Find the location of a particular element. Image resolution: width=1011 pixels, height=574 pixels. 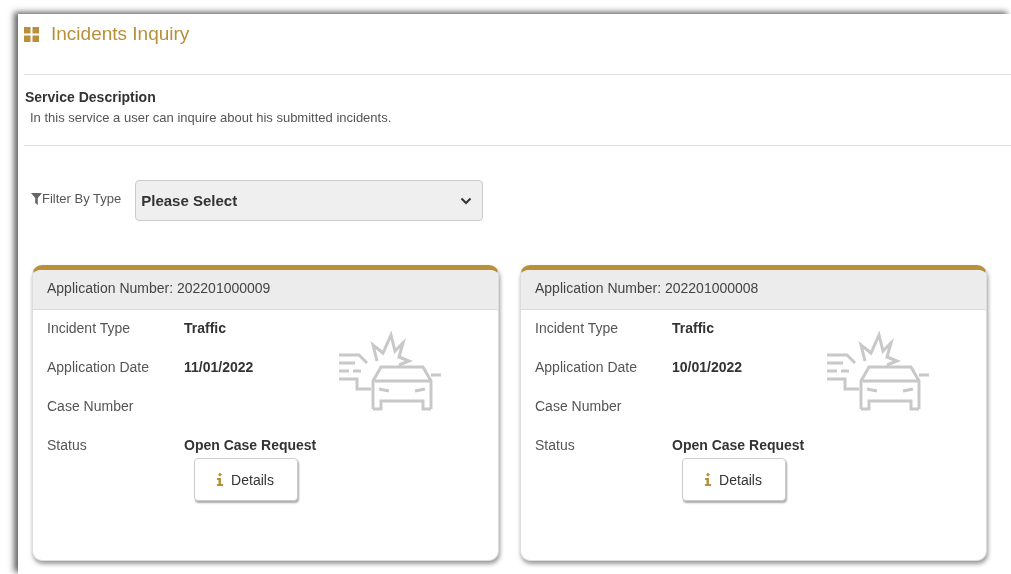

type-select: Please Select is located at coordinates (309, 200).